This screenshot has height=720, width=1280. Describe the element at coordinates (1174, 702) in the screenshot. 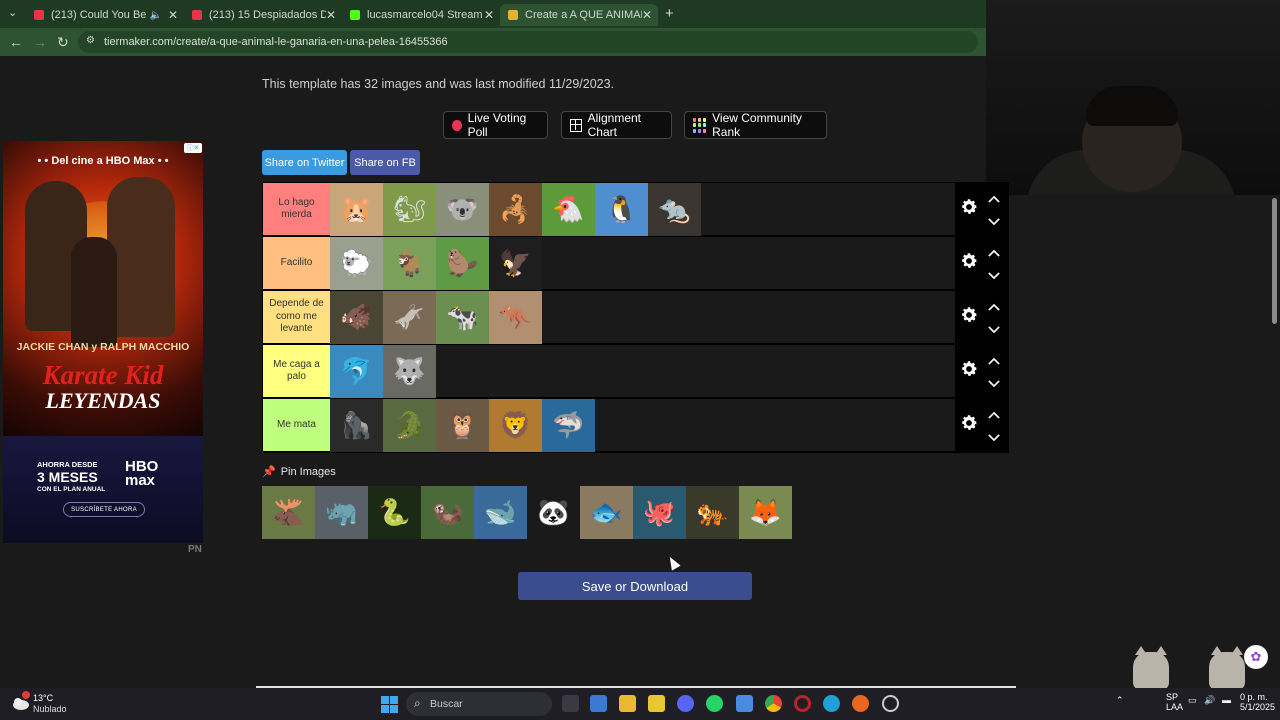

I see `lang-indicator: SP LAA` at that location.